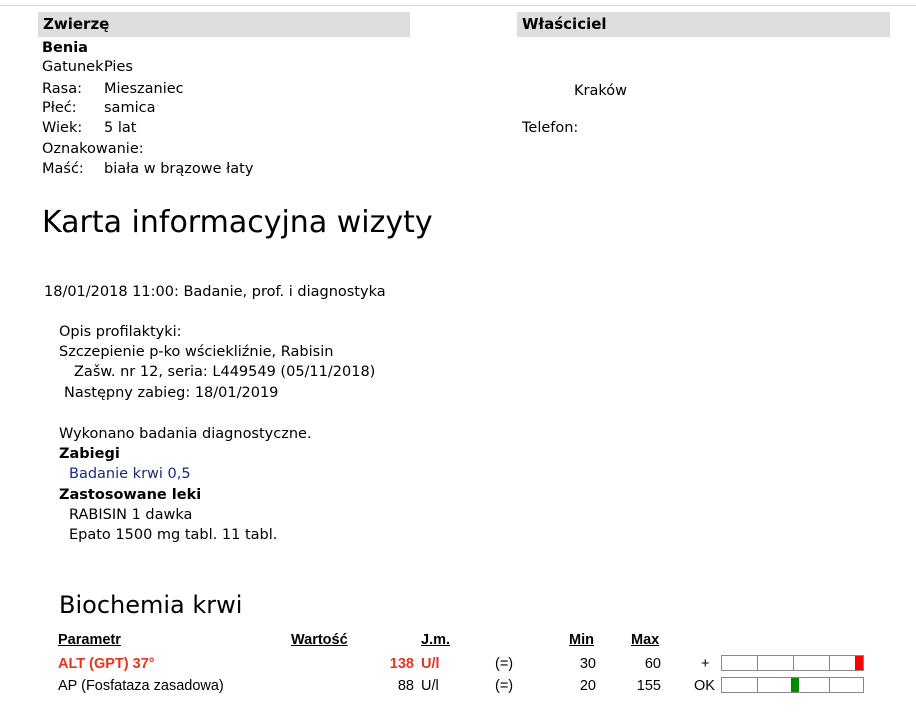 The height and width of the screenshot is (726, 916). Describe the element at coordinates (65, 48) in the screenshot. I see `animal-name: Benia` at that location.